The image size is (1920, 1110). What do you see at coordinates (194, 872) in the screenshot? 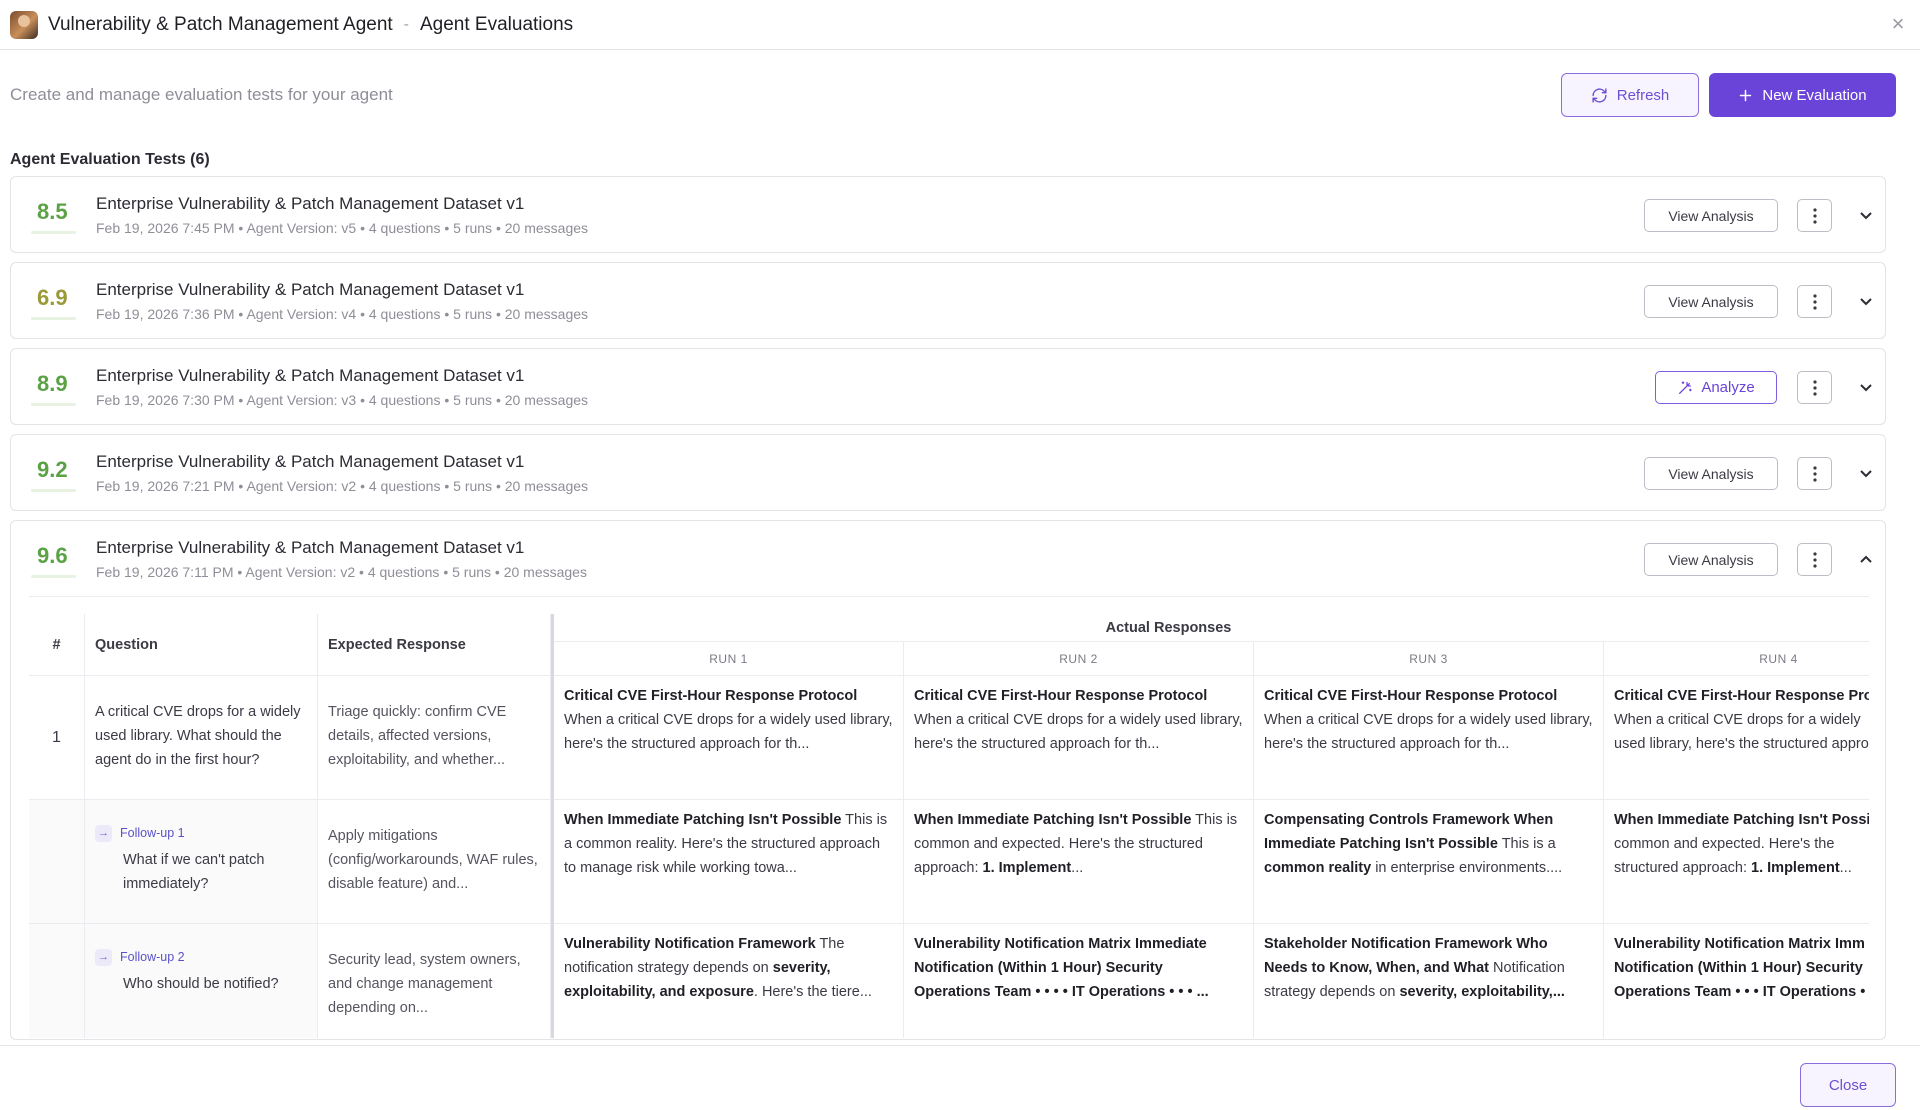
I see `followup-question-text: What if we can't patch immediately?` at bounding box center [194, 872].